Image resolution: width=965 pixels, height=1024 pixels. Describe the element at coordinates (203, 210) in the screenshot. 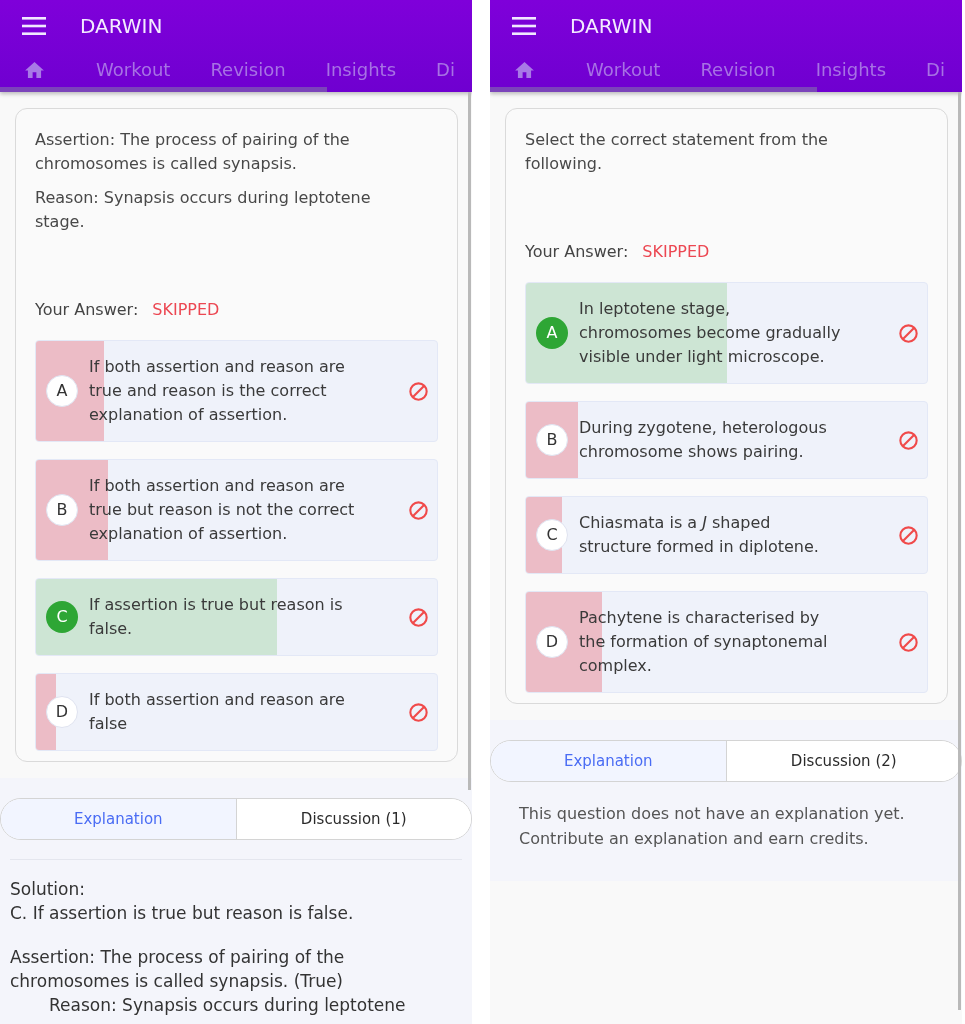

I see `question-text: Reason: Synapsis occurs during leptotene stage.` at that location.